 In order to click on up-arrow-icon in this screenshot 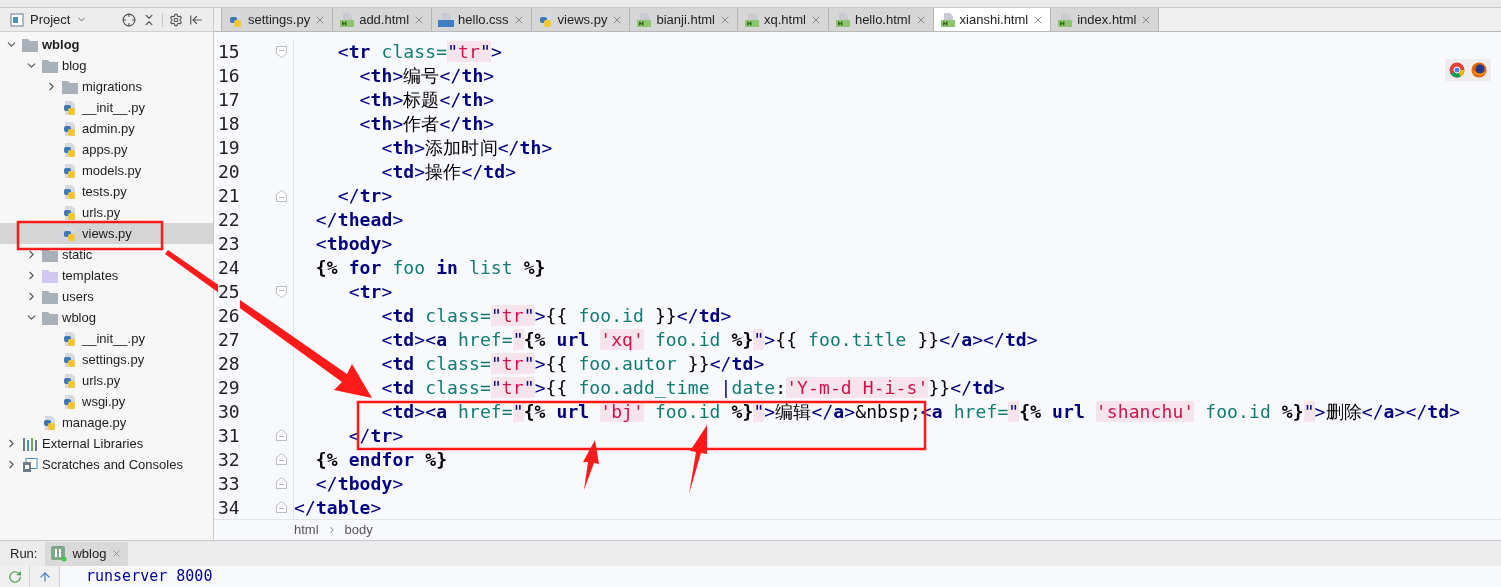, I will do `click(44, 576)`.